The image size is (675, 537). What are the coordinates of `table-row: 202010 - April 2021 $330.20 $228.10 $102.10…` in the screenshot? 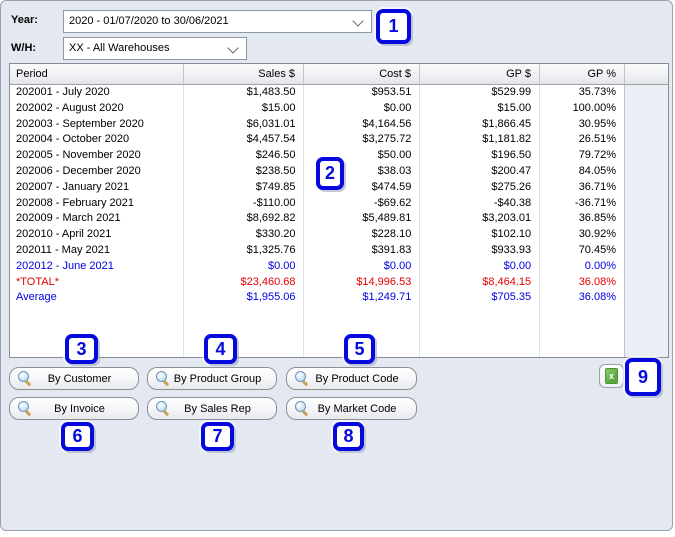 It's located at (317, 235).